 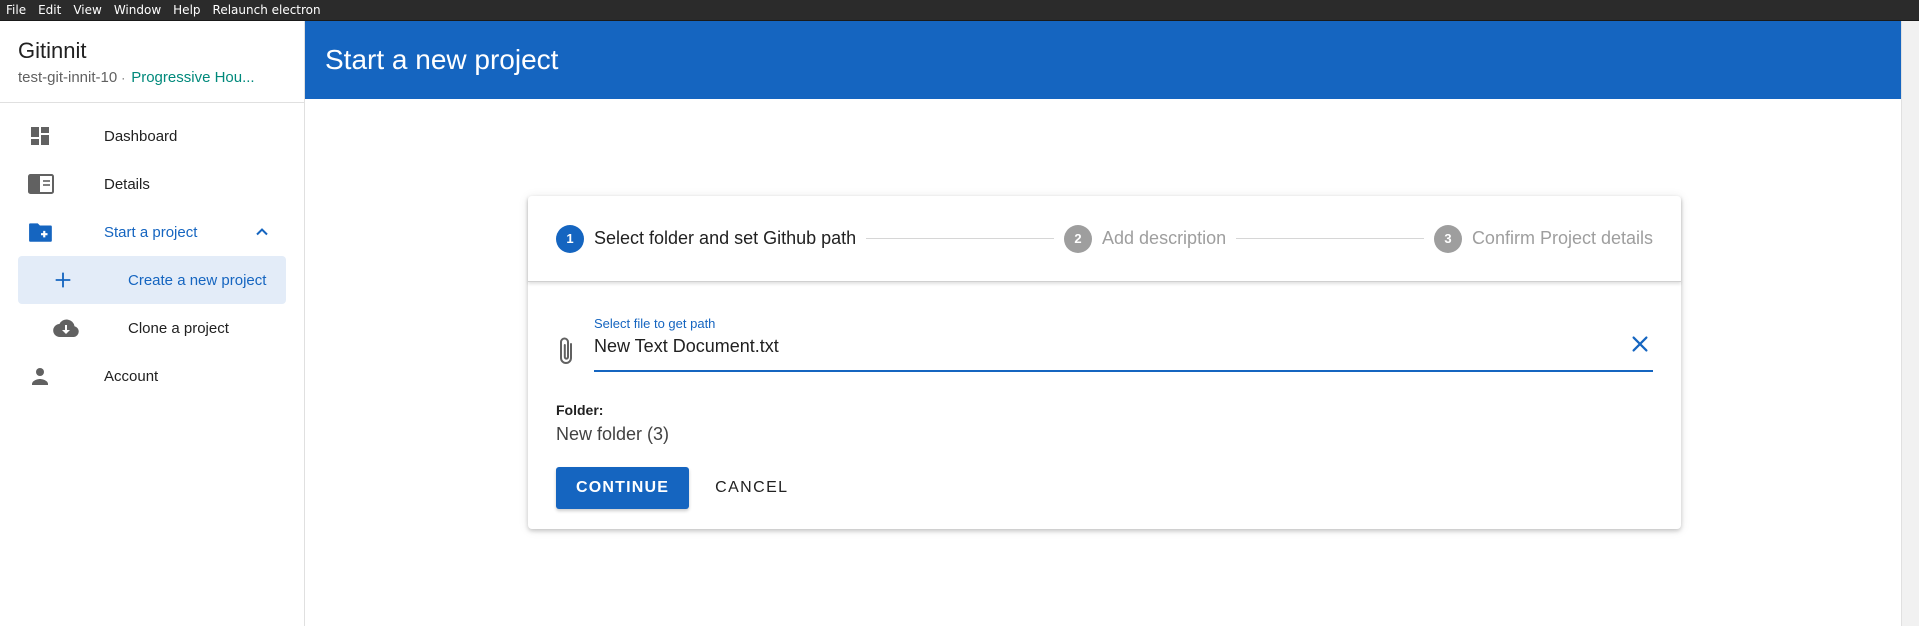 What do you see at coordinates (267, 10) in the screenshot?
I see `menu-relaunch-electron: Relaunch electron` at bounding box center [267, 10].